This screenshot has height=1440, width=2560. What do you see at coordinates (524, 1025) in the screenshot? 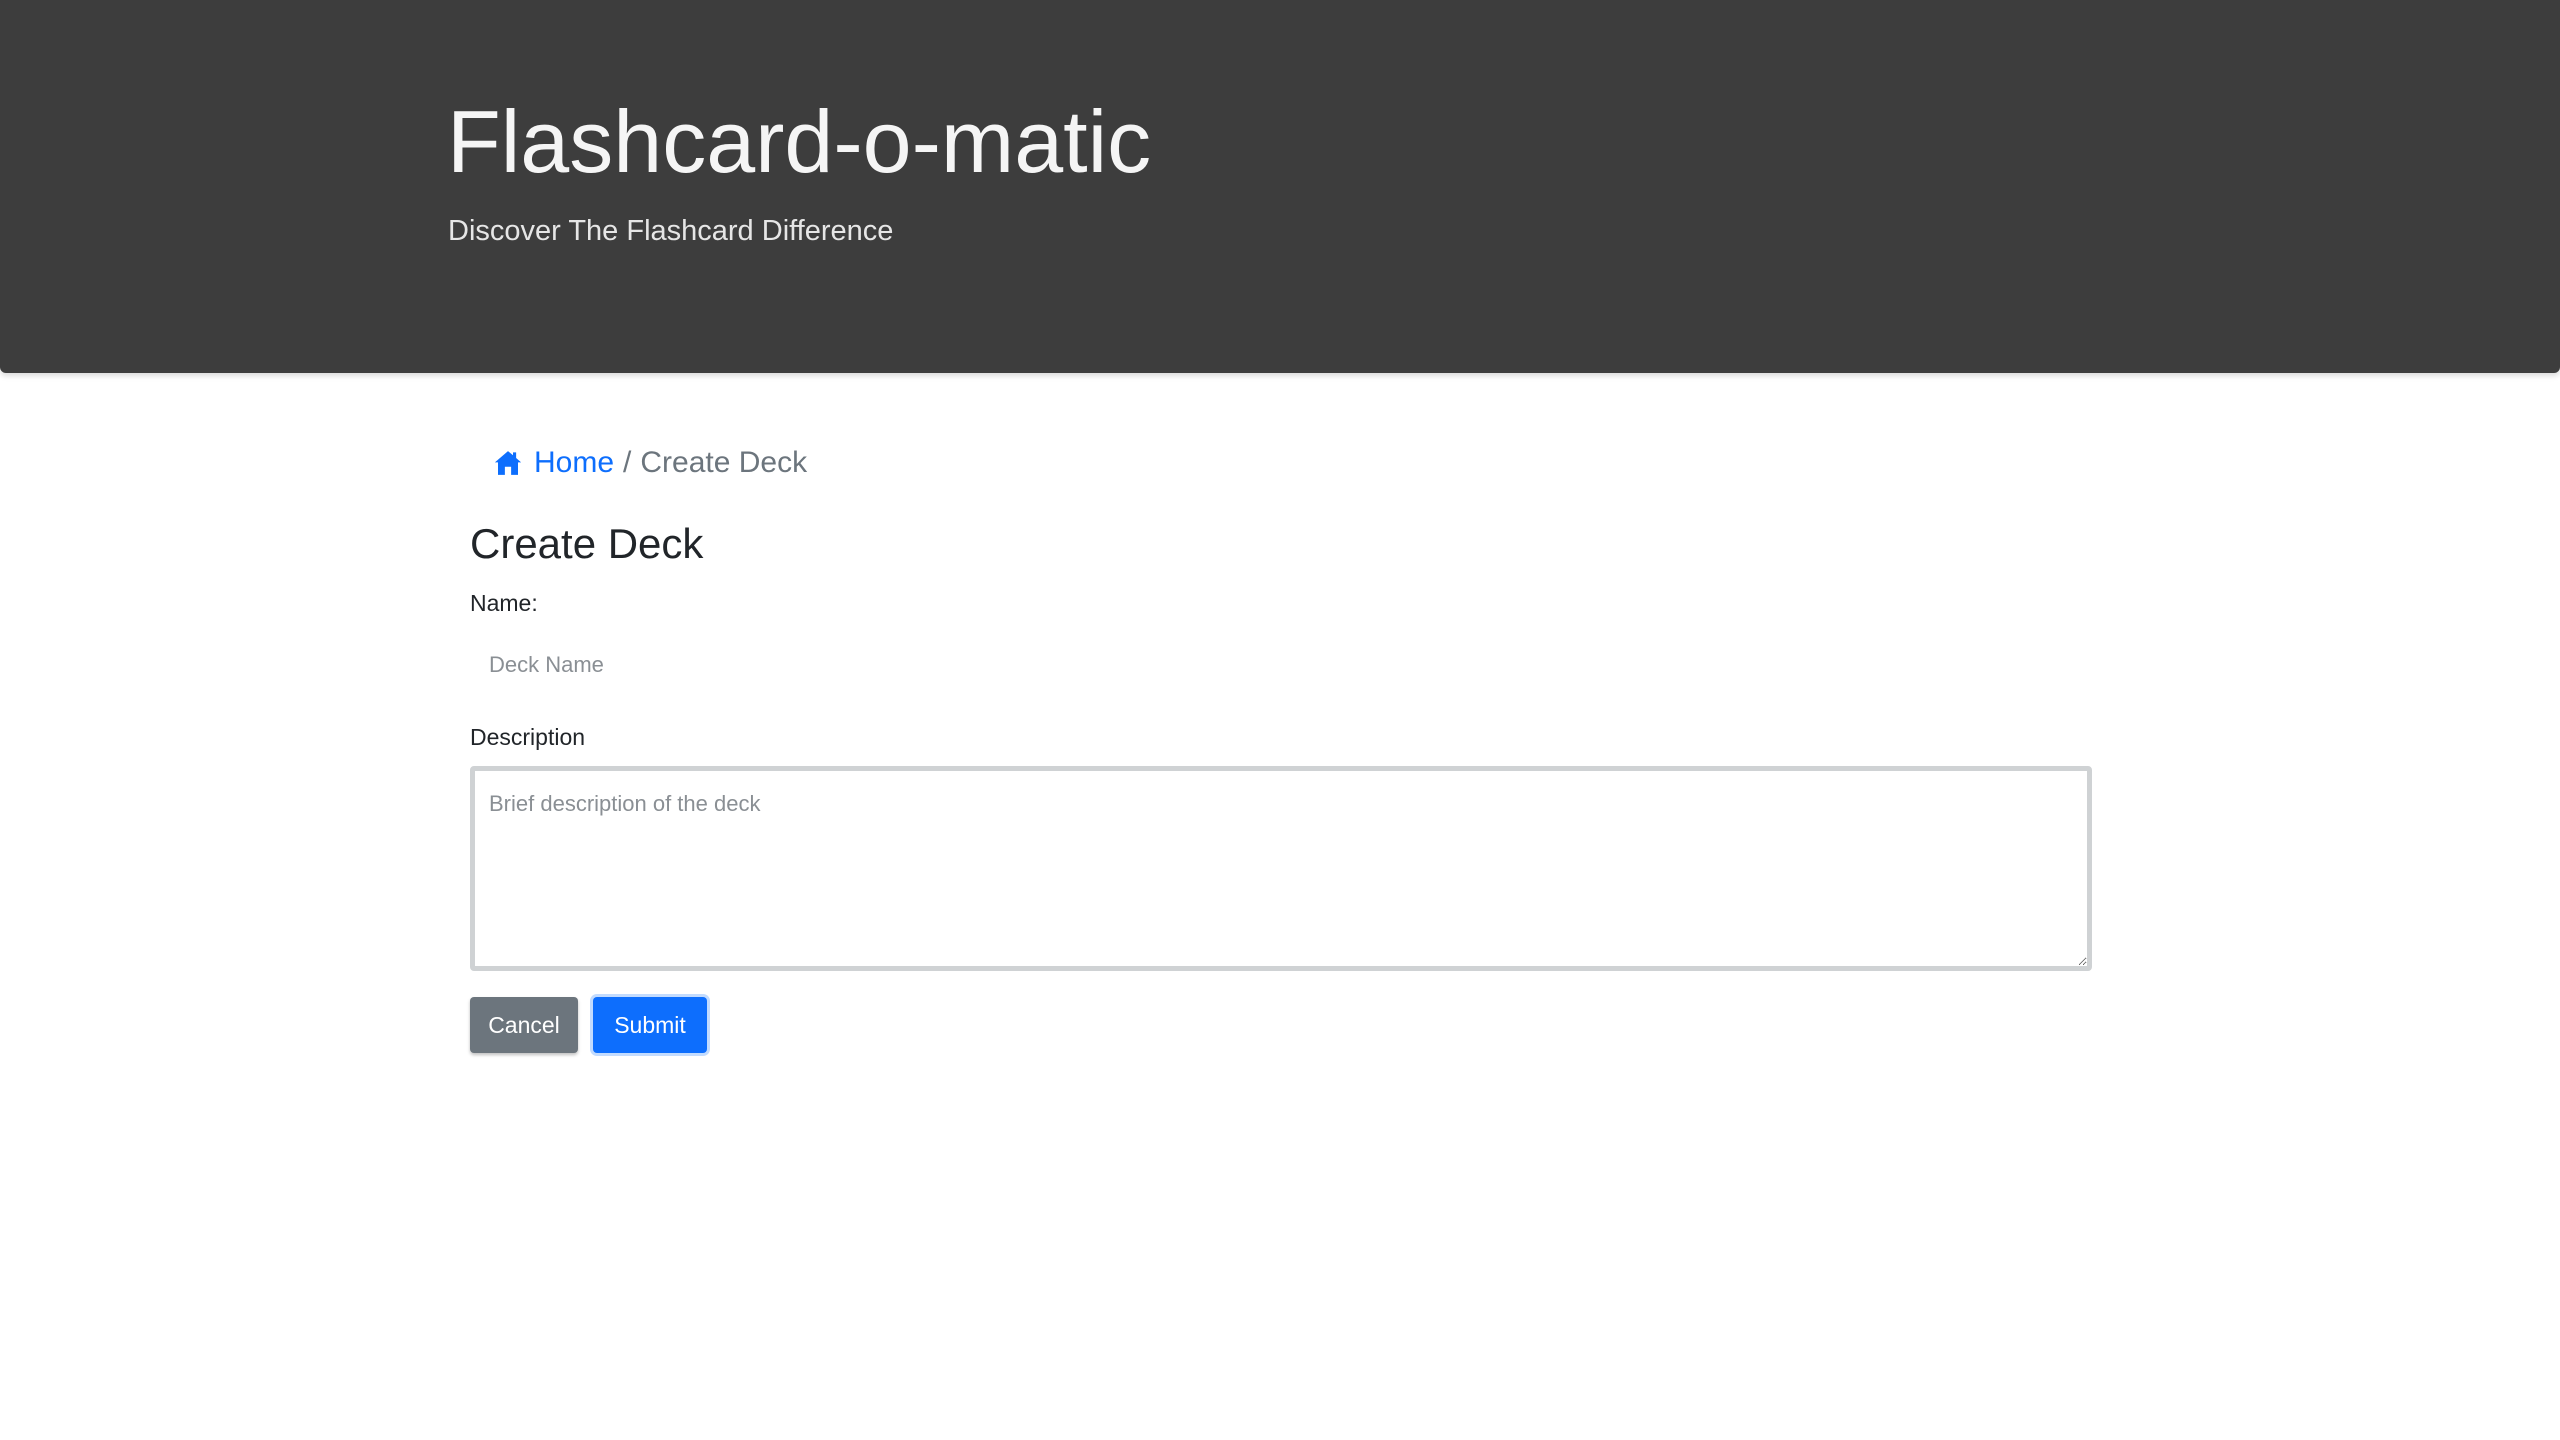
I see `cancel-button: Cancel` at bounding box center [524, 1025].